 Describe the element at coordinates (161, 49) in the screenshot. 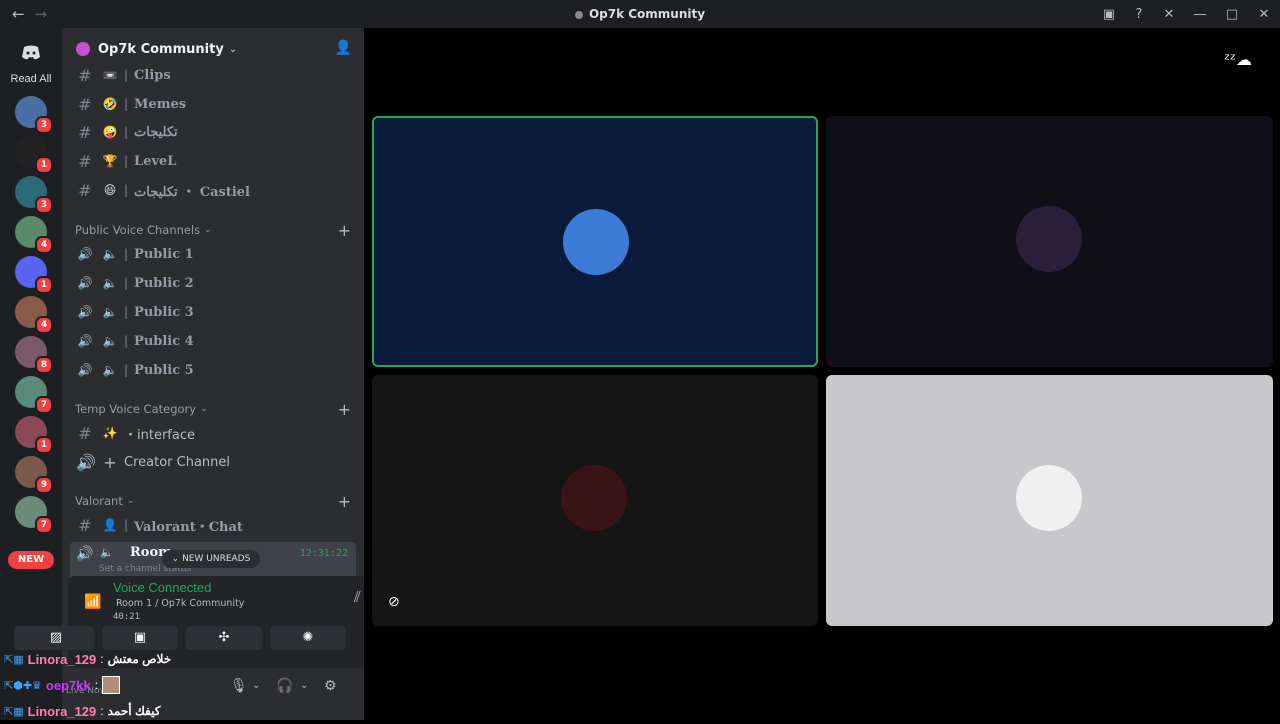

I see `guild-name: Op7k Community` at that location.